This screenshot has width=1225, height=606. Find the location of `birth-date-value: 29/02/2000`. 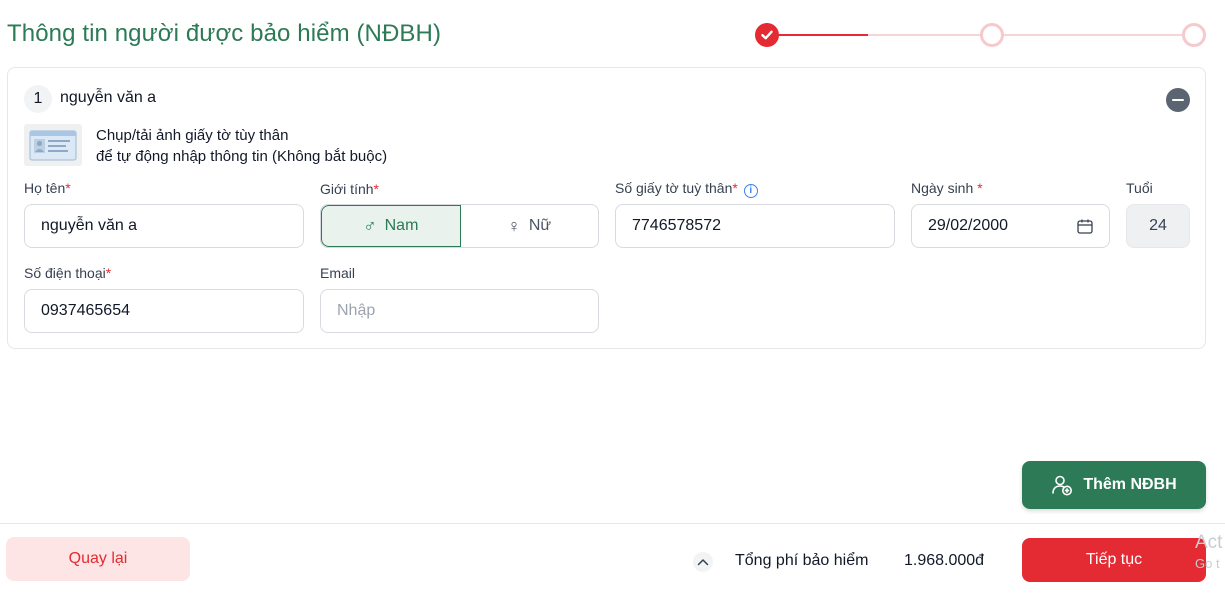

birth-date-value: 29/02/2000 is located at coordinates (968, 225).